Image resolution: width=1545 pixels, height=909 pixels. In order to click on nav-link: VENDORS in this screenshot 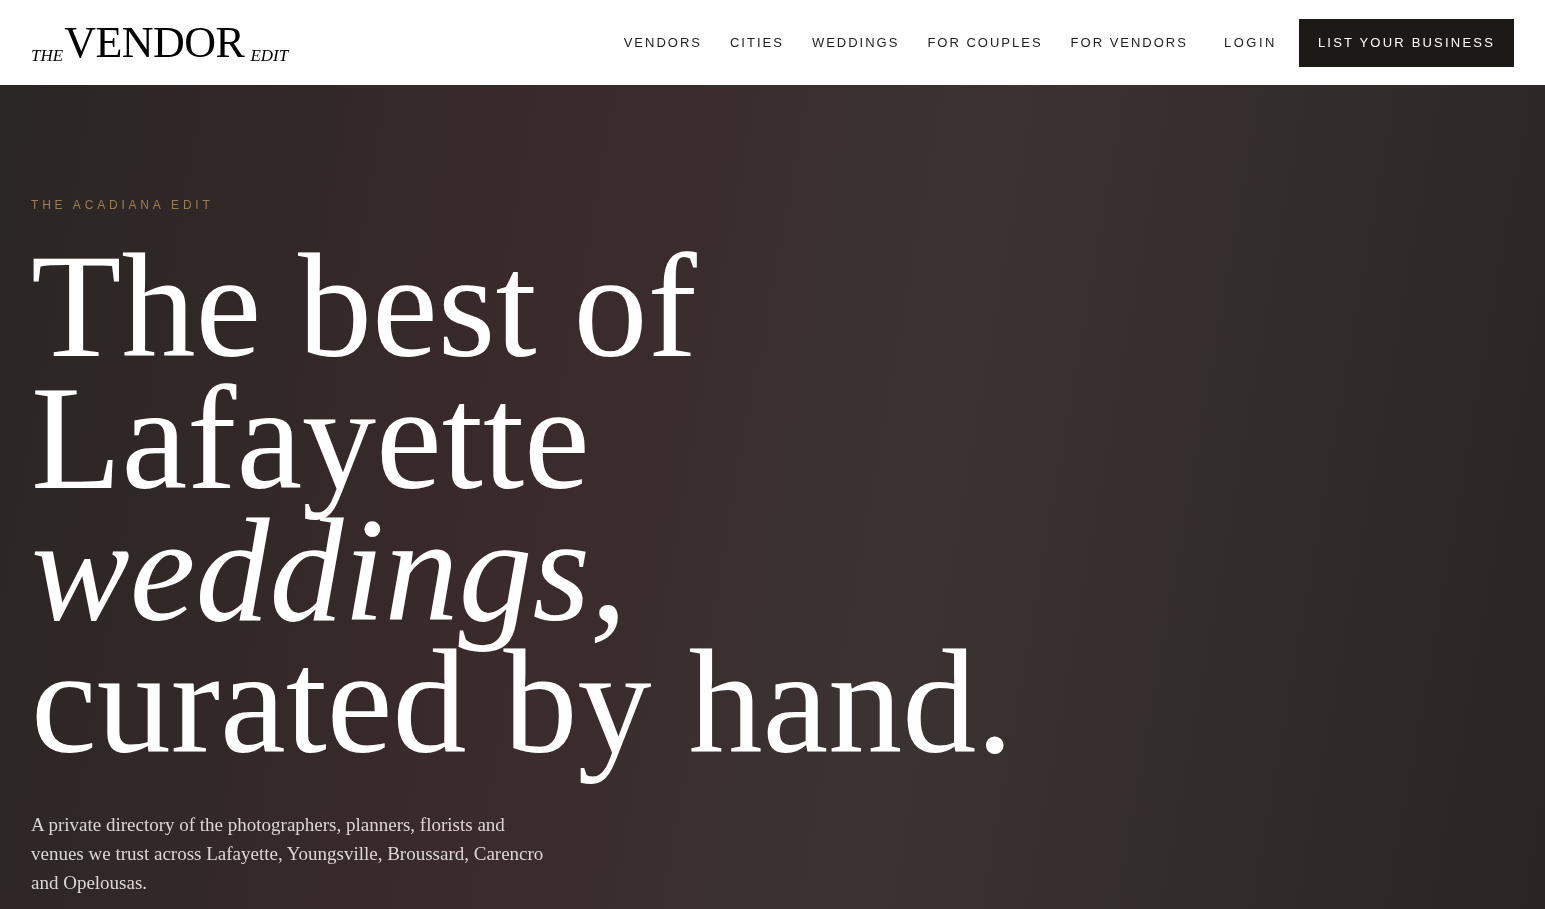, I will do `click(662, 42)`.